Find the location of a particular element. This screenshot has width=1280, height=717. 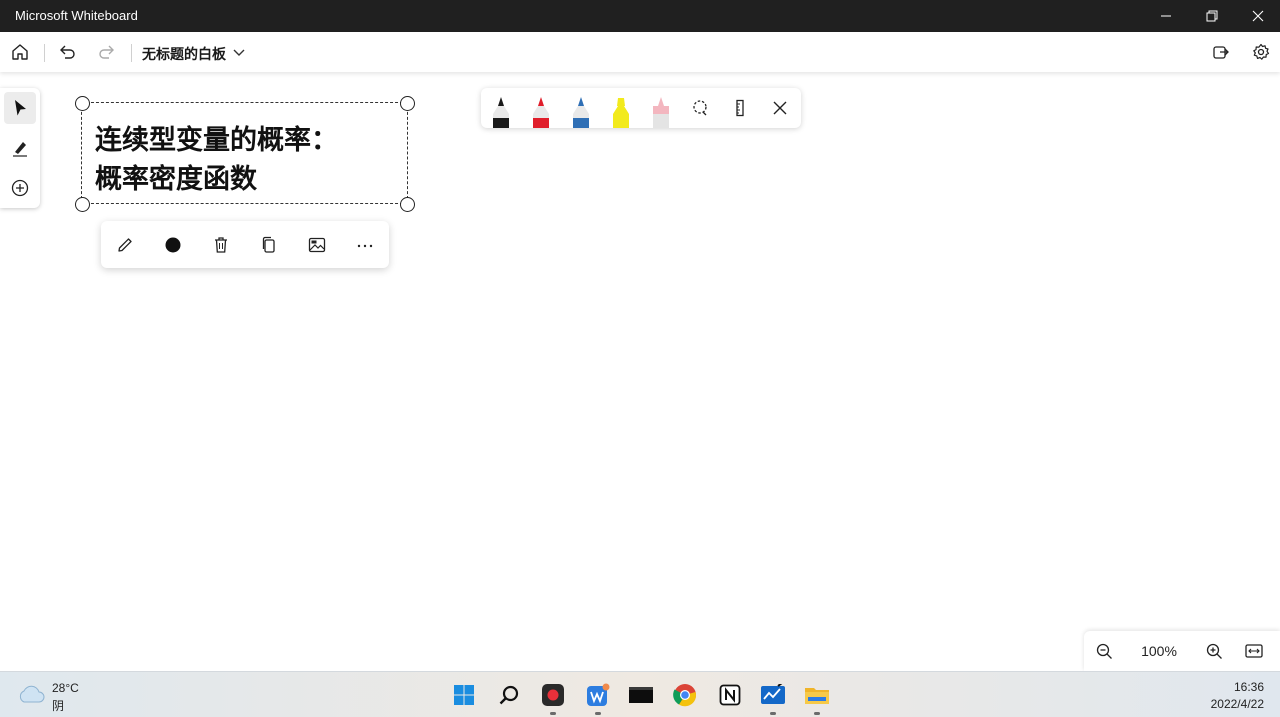

taskbar-search-button is located at coordinates (509, 695).